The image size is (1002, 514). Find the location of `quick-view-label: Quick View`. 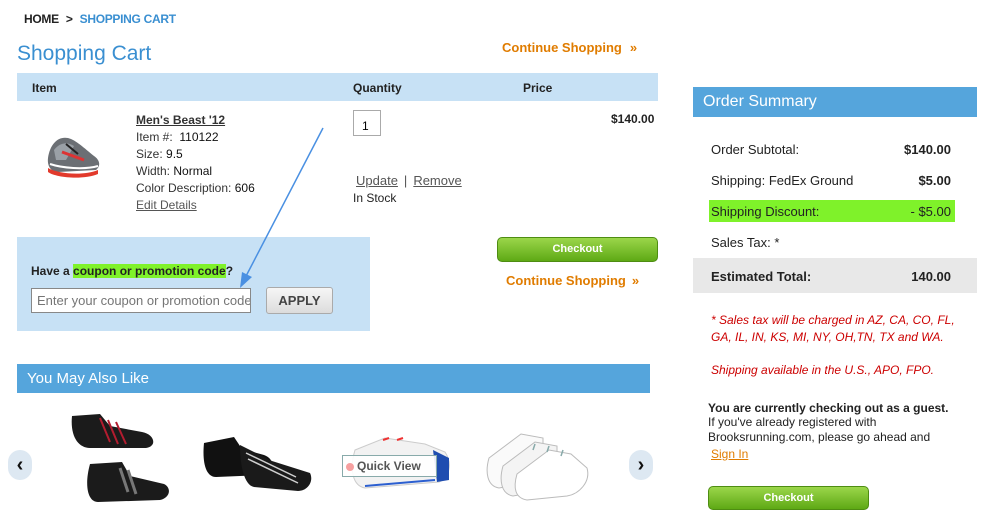

quick-view-label: Quick View is located at coordinates (389, 466).